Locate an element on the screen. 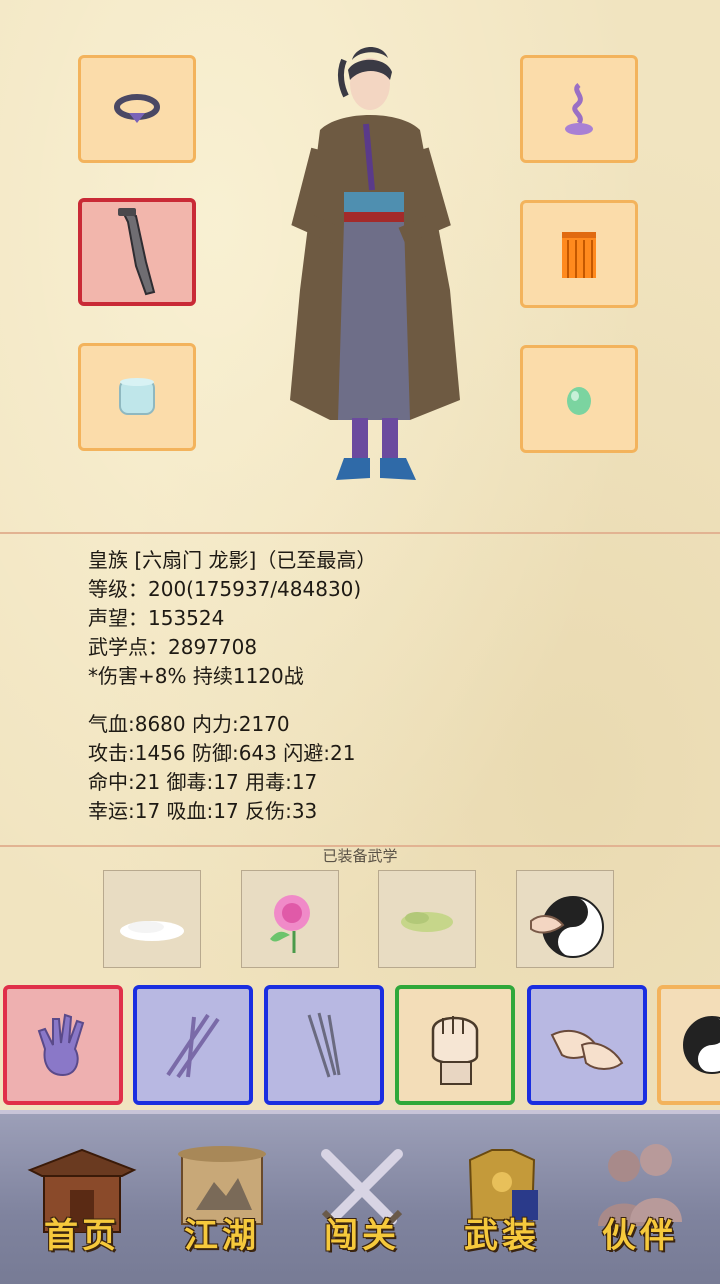 The image size is (720, 1284). nav-challenge: 闯关 is located at coordinates (362, 1200).